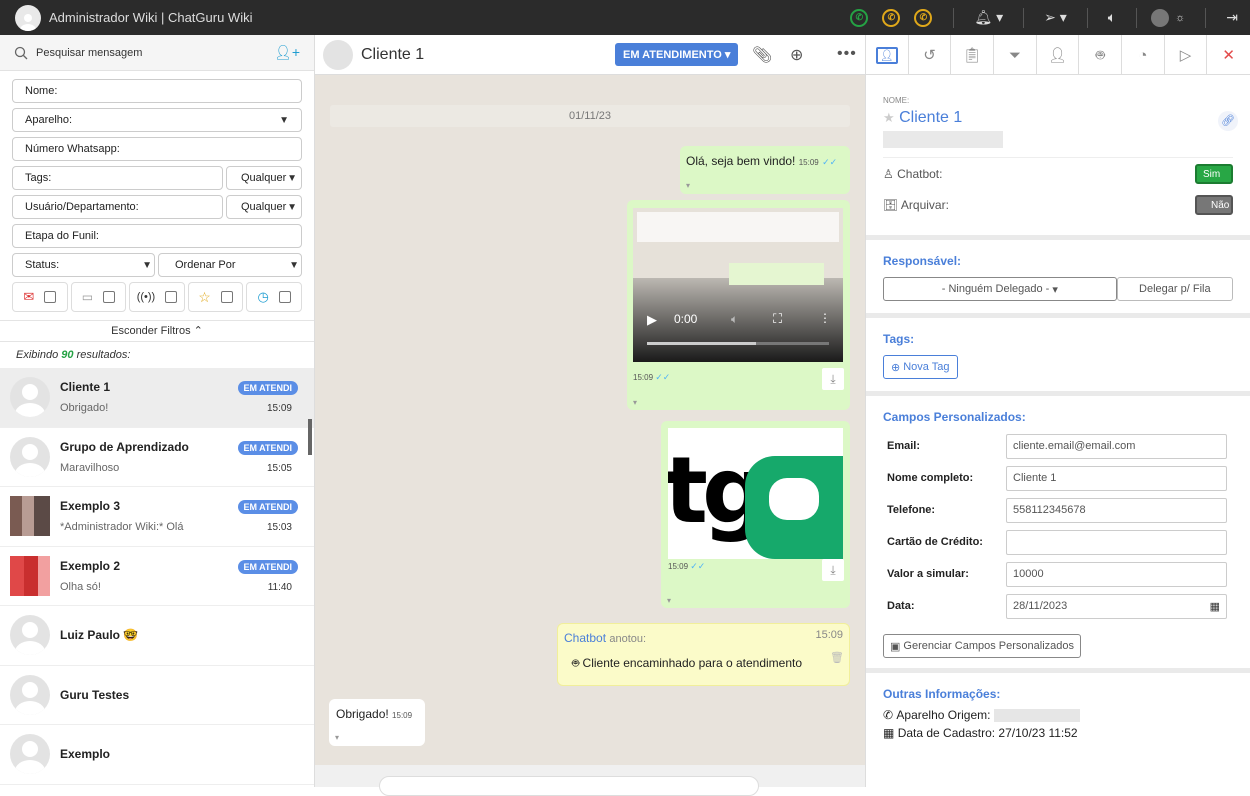 The image size is (1250, 796). Describe the element at coordinates (1000, 289) in the screenshot. I see `delegate-select: - Ninguém Delegado - ▾` at that location.